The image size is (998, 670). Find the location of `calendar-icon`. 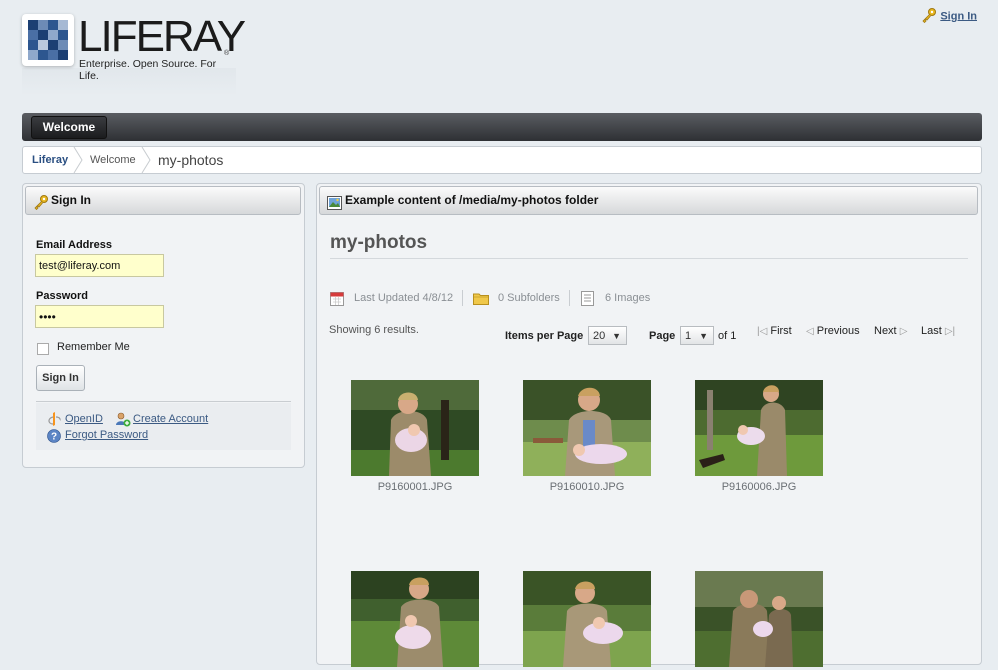

calendar-icon is located at coordinates (337, 300).